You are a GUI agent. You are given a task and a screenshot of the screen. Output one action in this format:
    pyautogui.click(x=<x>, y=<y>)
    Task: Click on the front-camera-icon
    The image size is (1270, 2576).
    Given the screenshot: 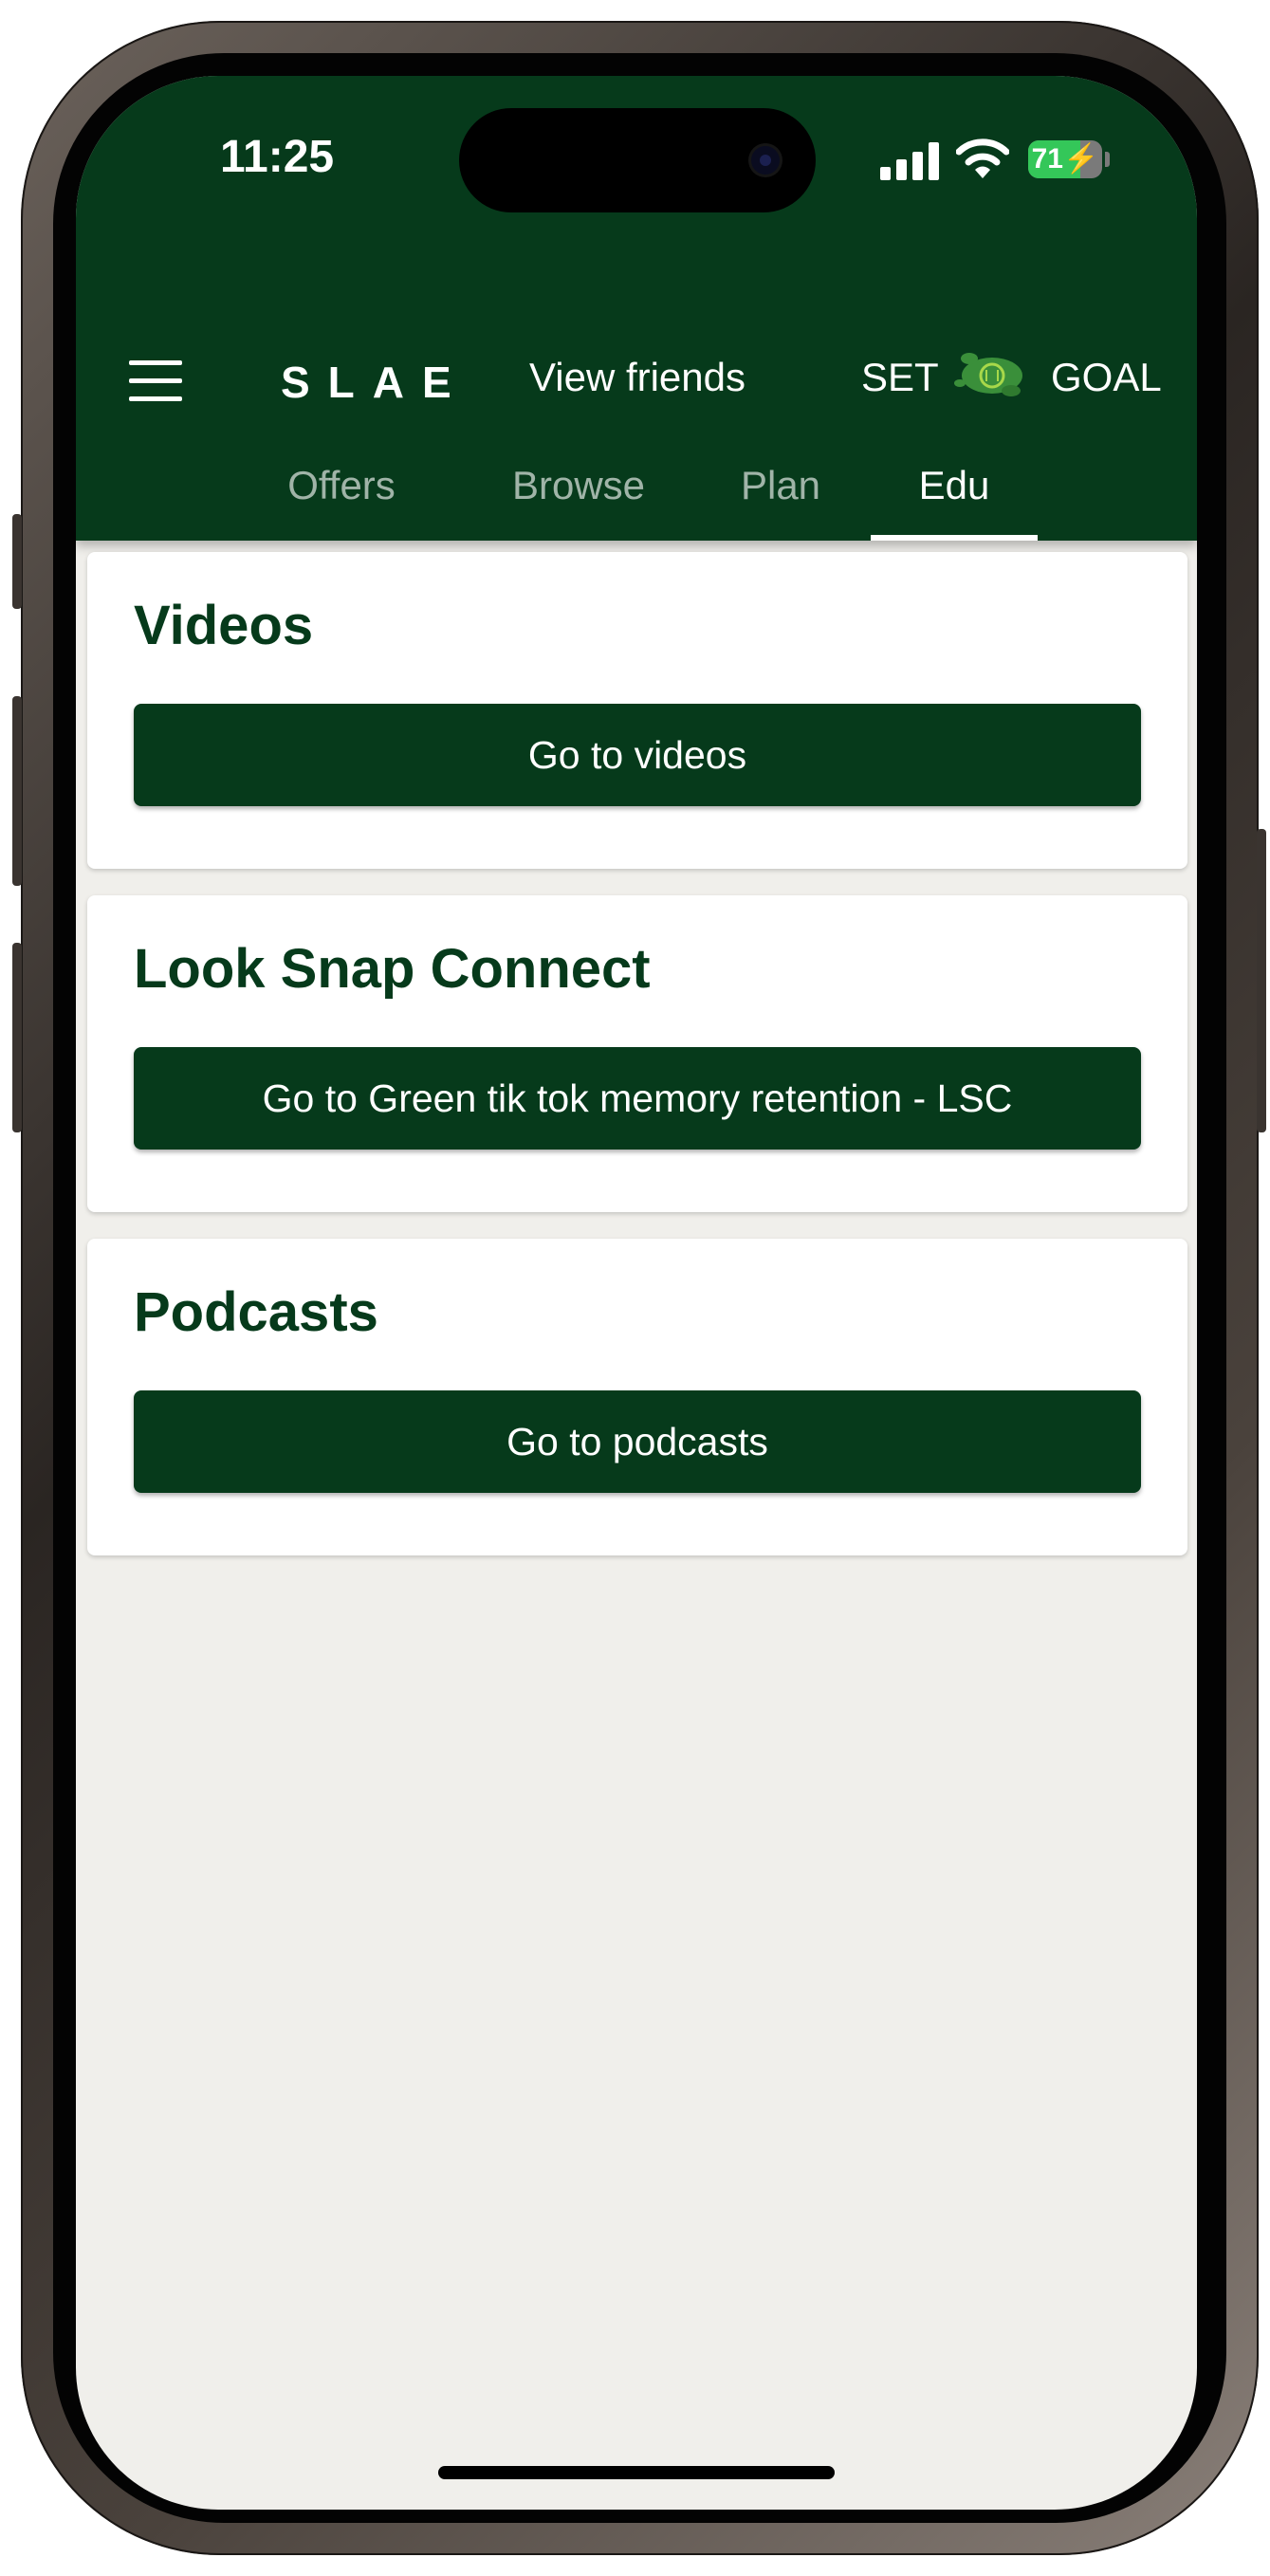 What is the action you would take?
    pyautogui.click(x=765, y=160)
    